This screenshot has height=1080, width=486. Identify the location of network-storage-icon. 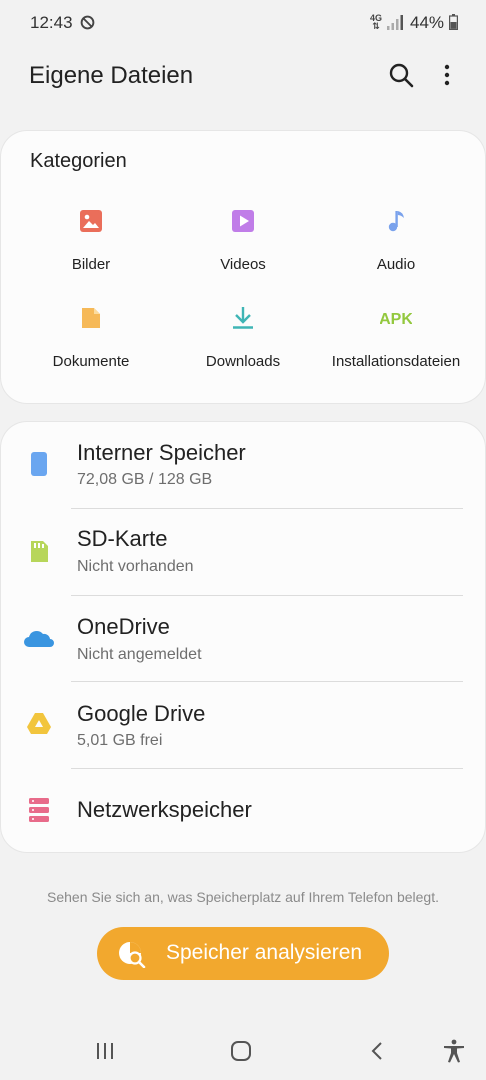
(39, 810).